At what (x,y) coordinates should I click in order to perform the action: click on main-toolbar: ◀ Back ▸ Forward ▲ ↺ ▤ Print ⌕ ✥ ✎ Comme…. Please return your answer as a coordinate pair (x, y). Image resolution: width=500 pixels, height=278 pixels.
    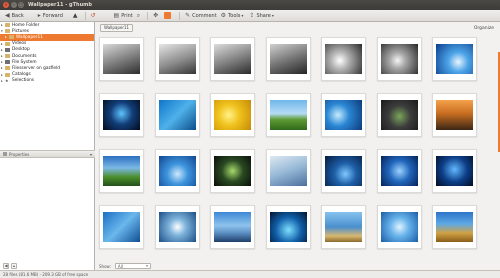
    Looking at the image, I should click on (250, 16).